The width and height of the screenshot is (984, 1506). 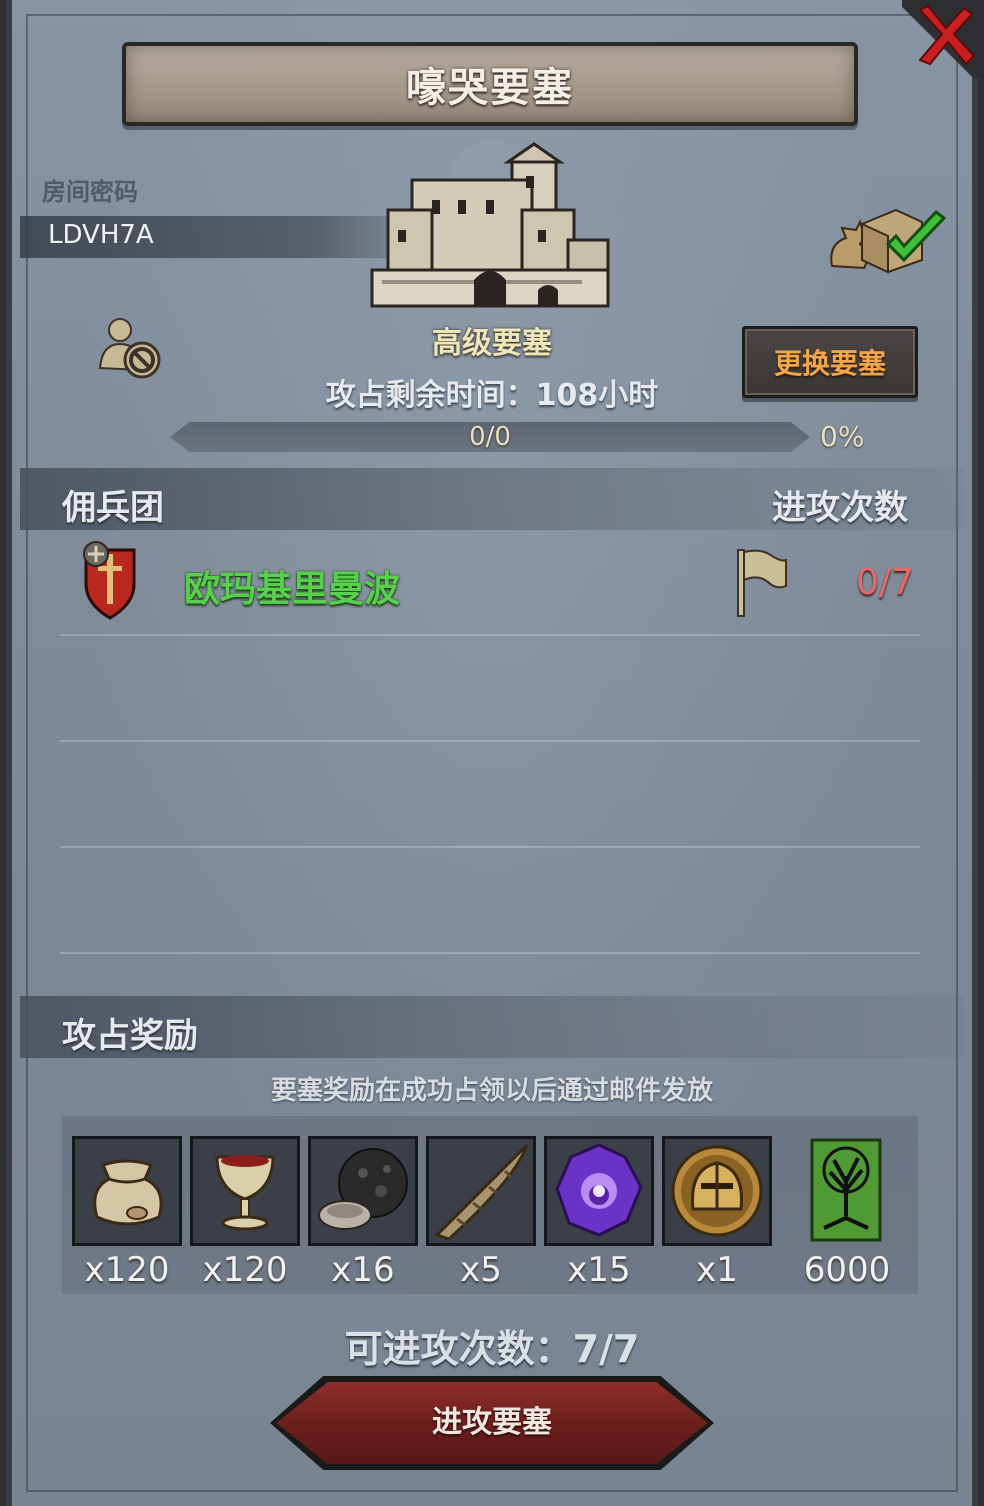 I want to click on reward-item-banner, so click(x=846, y=1191).